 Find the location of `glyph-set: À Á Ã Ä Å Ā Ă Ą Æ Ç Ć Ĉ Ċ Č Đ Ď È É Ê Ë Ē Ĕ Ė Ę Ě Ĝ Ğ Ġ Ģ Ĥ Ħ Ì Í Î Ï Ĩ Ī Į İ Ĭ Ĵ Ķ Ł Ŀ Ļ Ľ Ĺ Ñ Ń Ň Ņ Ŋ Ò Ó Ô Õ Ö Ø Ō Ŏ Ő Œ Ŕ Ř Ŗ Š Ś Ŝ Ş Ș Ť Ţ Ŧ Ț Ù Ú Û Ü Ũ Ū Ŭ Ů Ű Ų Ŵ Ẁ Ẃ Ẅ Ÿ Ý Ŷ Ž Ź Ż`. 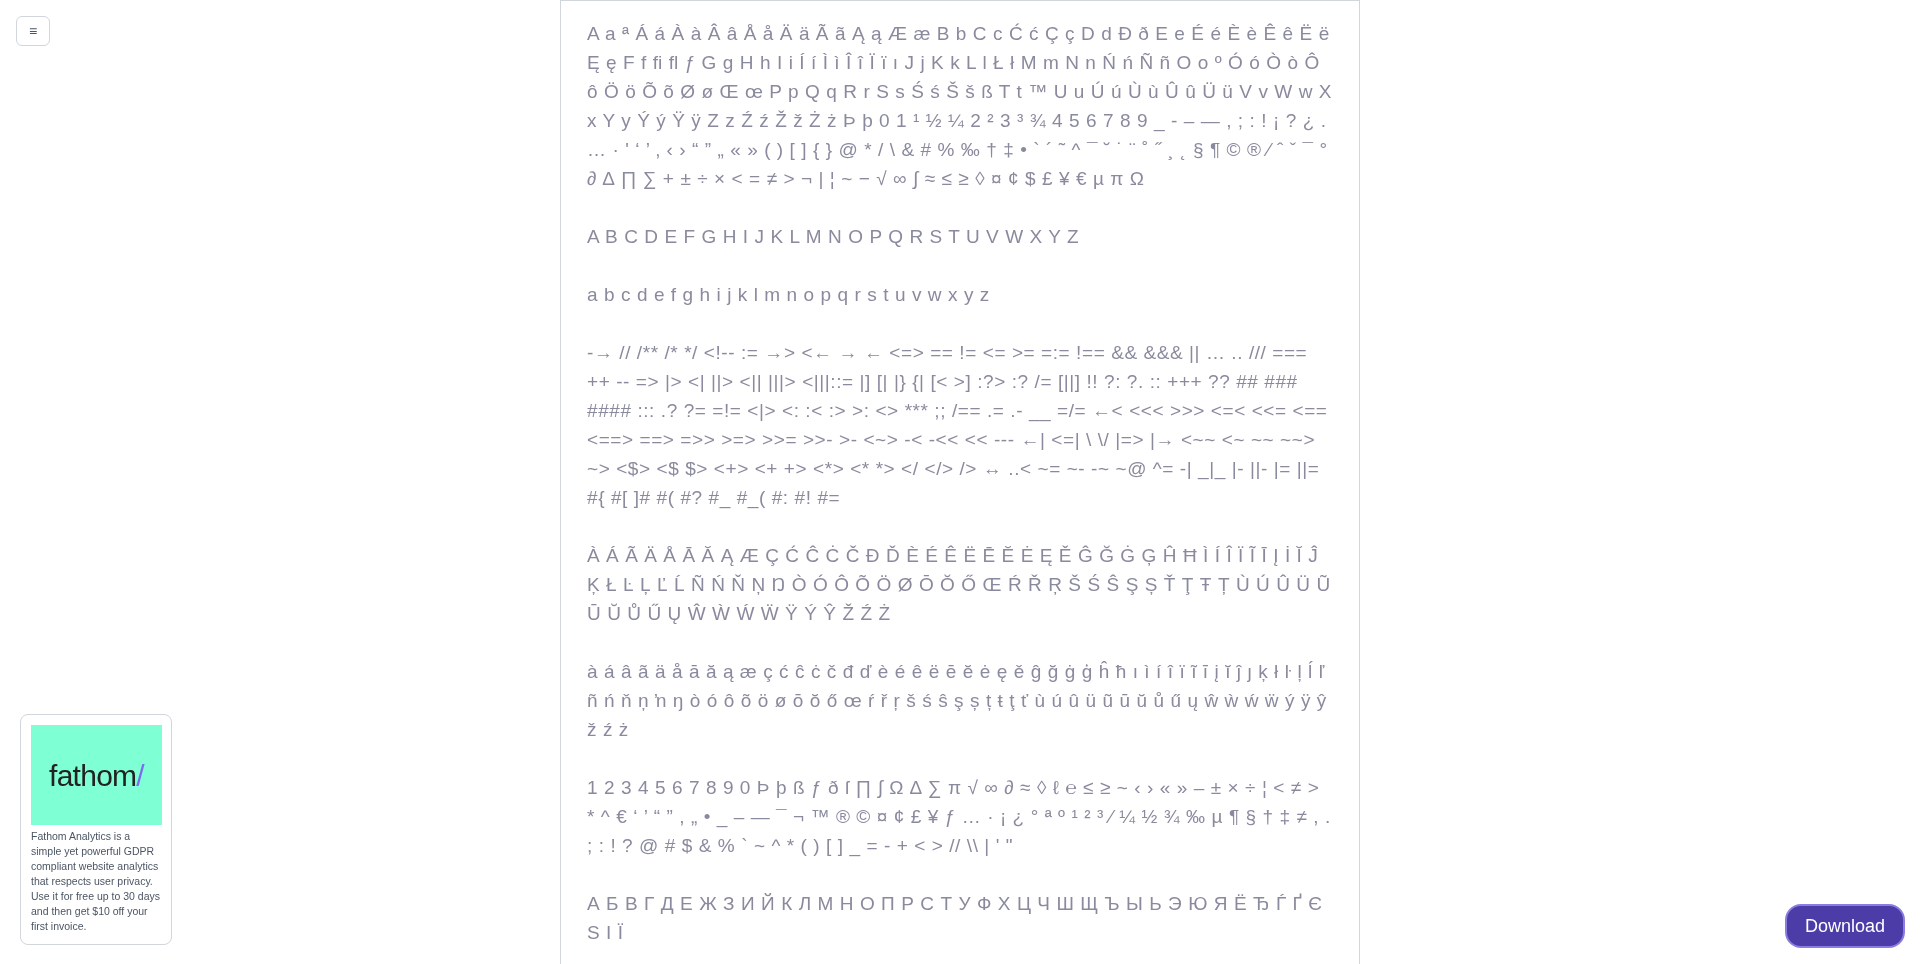

glyph-set: À Á Ã Ä Å Ā Ă Ą Æ Ç Ć Ĉ Ċ Č Đ Ď È É Ê Ë Ē Ĕ Ė Ę Ě Ĝ Ğ Ġ Ģ Ĥ Ħ Ì Í Î Ï Ĩ Ī Į İ Ĭ Ĵ Ķ Ł Ŀ Ļ Ľ Ĺ Ñ Ń Ň Ņ Ŋ Ò Ó Ô Õ Ö Ø Ō Ŏ Ő Œ Ŕ Ř Ŗ Š Ś Ŝ Ş Ș Ť Ţ Ŧ Ț Ù Ú Û Ü Ũ Ū Ŭ Ů Ű Ų Ŵ Ẁ Ẃ Ẅ Ÿ Ý Ŷ Ž Ź Ż is located at coordinates (959, 585).